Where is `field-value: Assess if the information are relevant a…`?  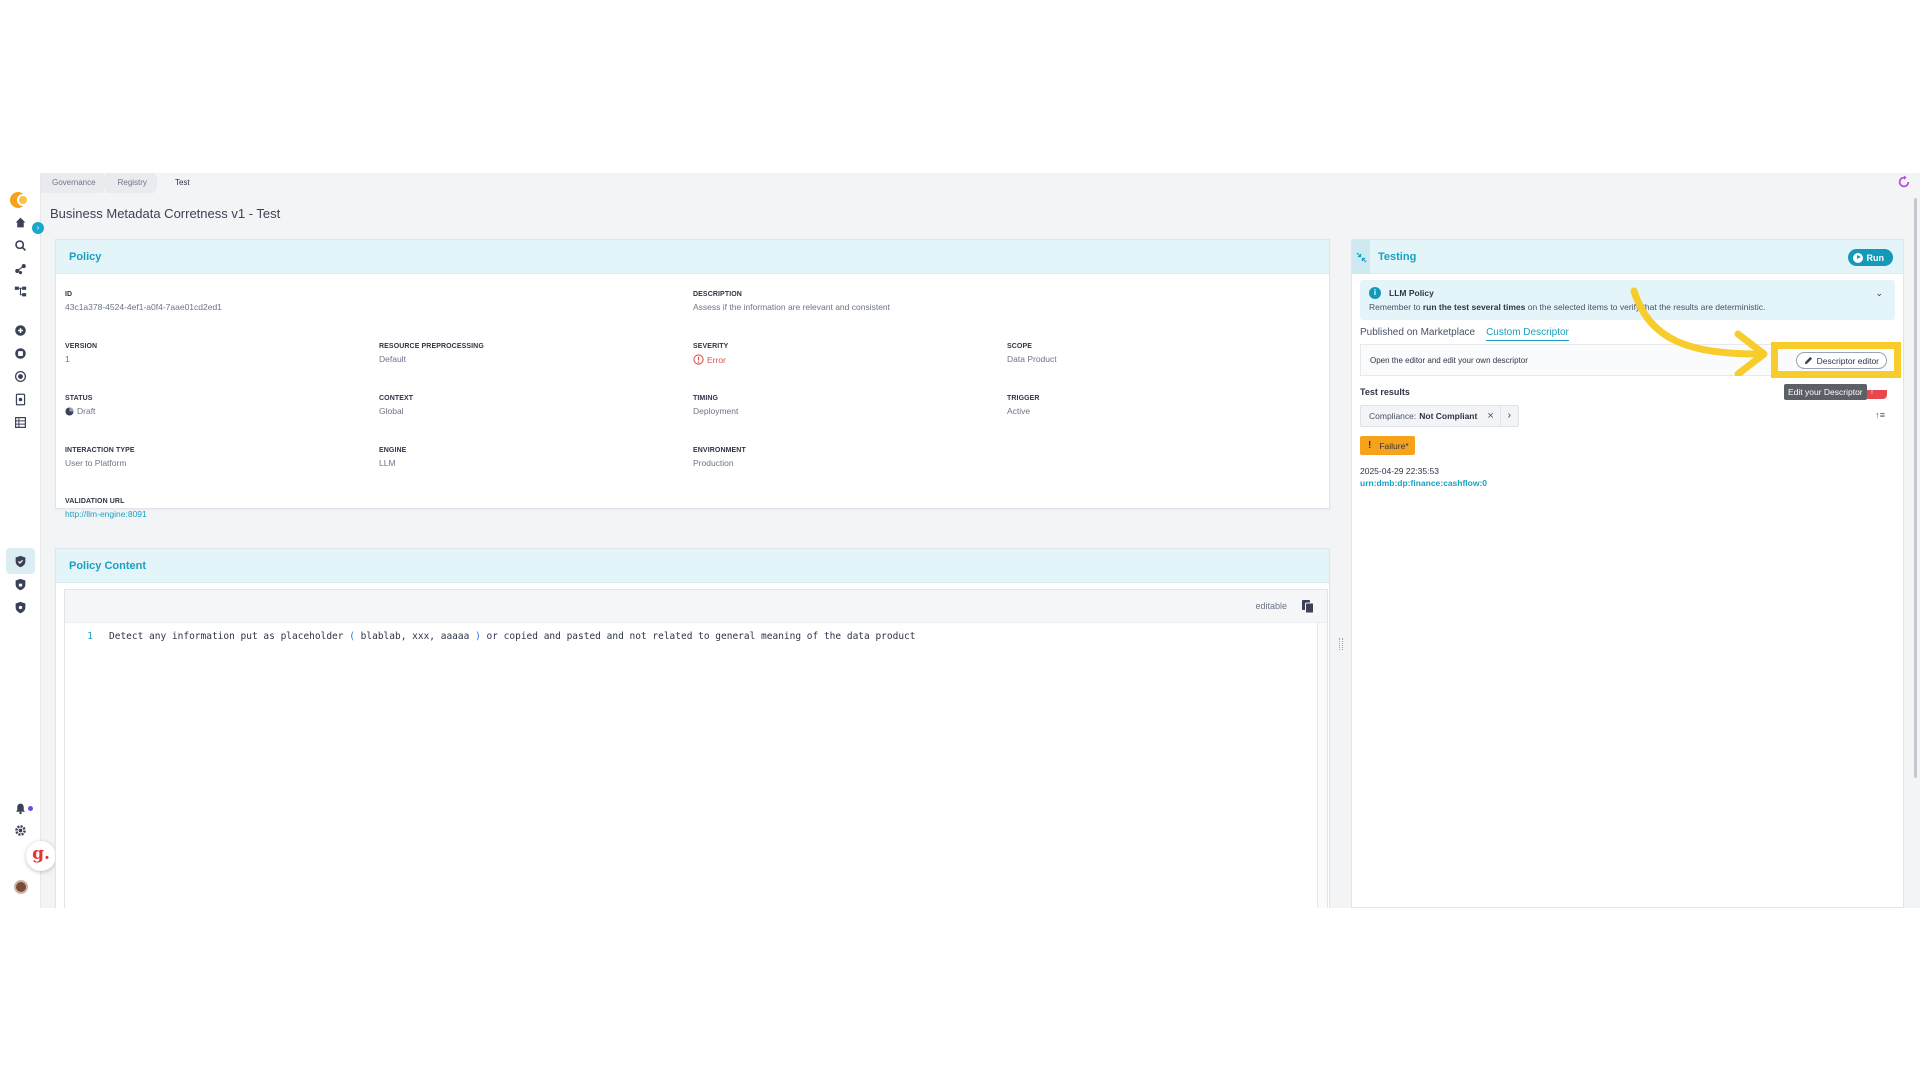 field-value: Assess if the information are relevant a… is located at coordinates (792, 307).